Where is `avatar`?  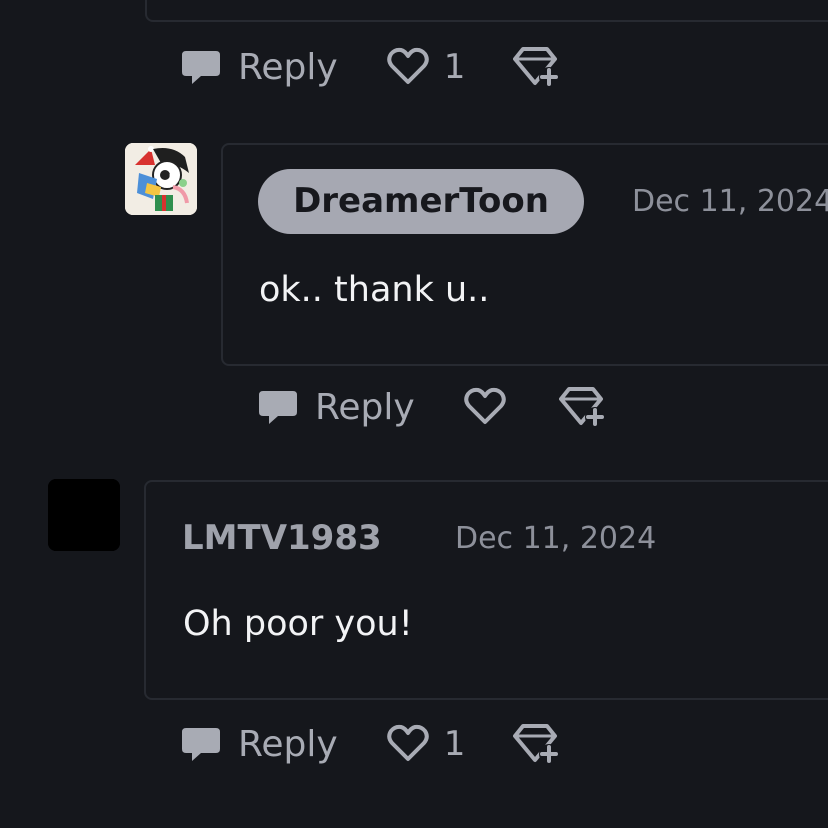 avatar is located at coordinates (84, 515).